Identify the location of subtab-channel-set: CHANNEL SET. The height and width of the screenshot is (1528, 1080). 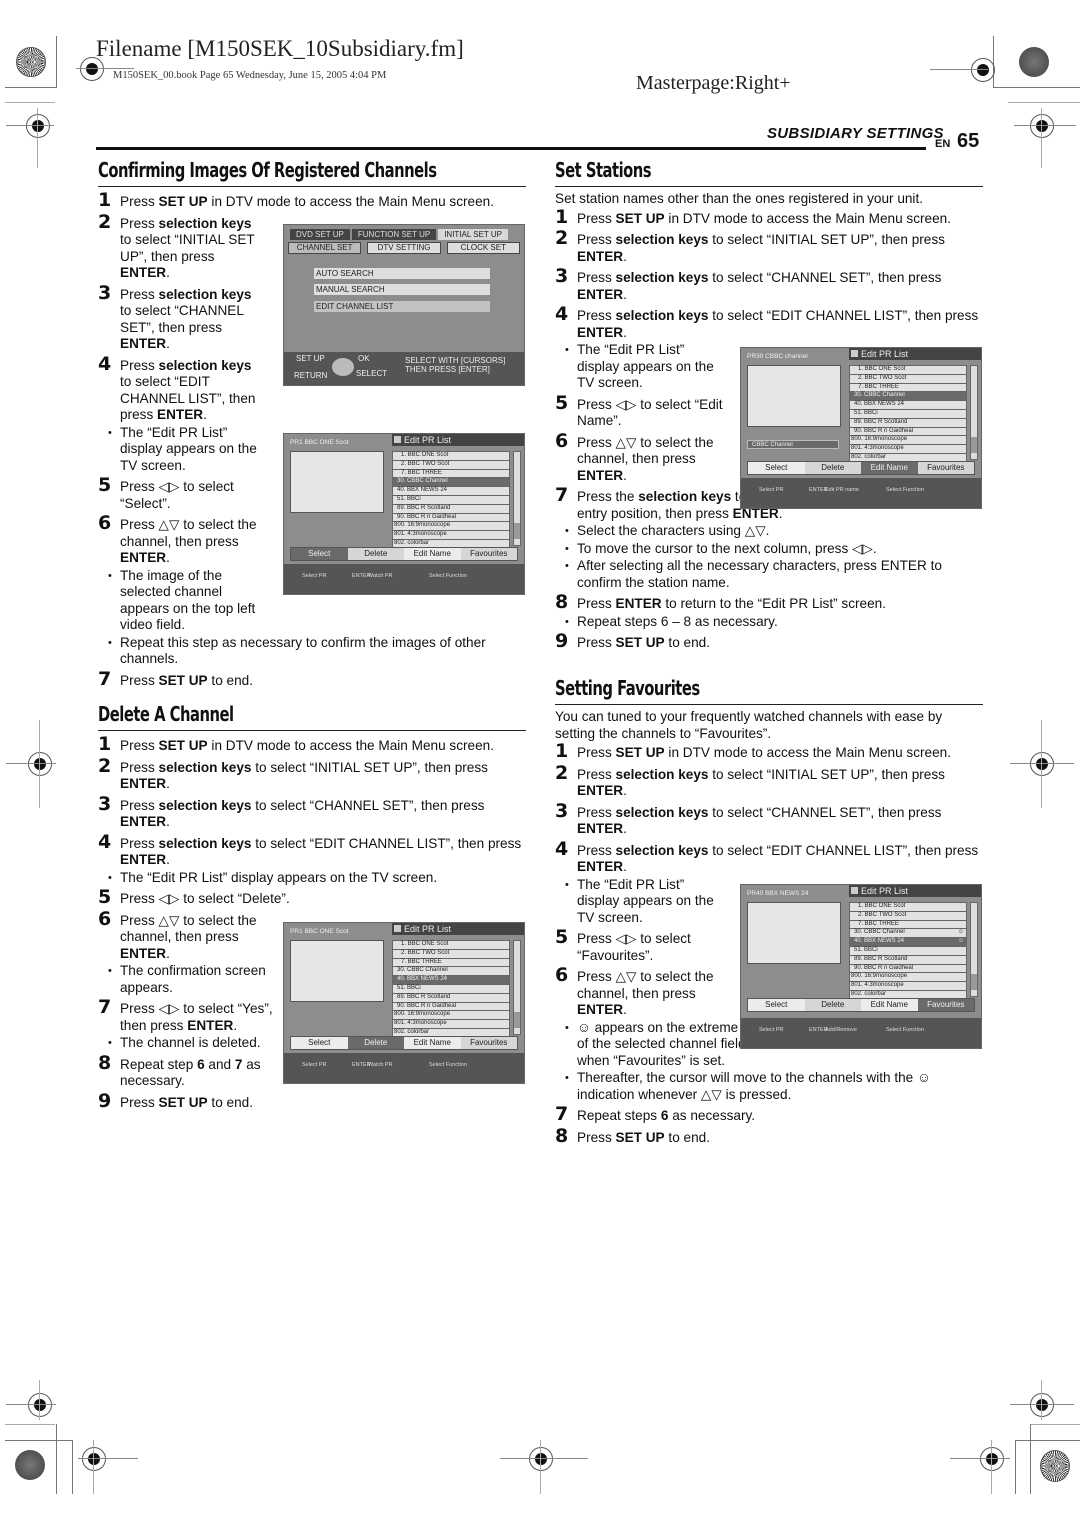
(325, 248).